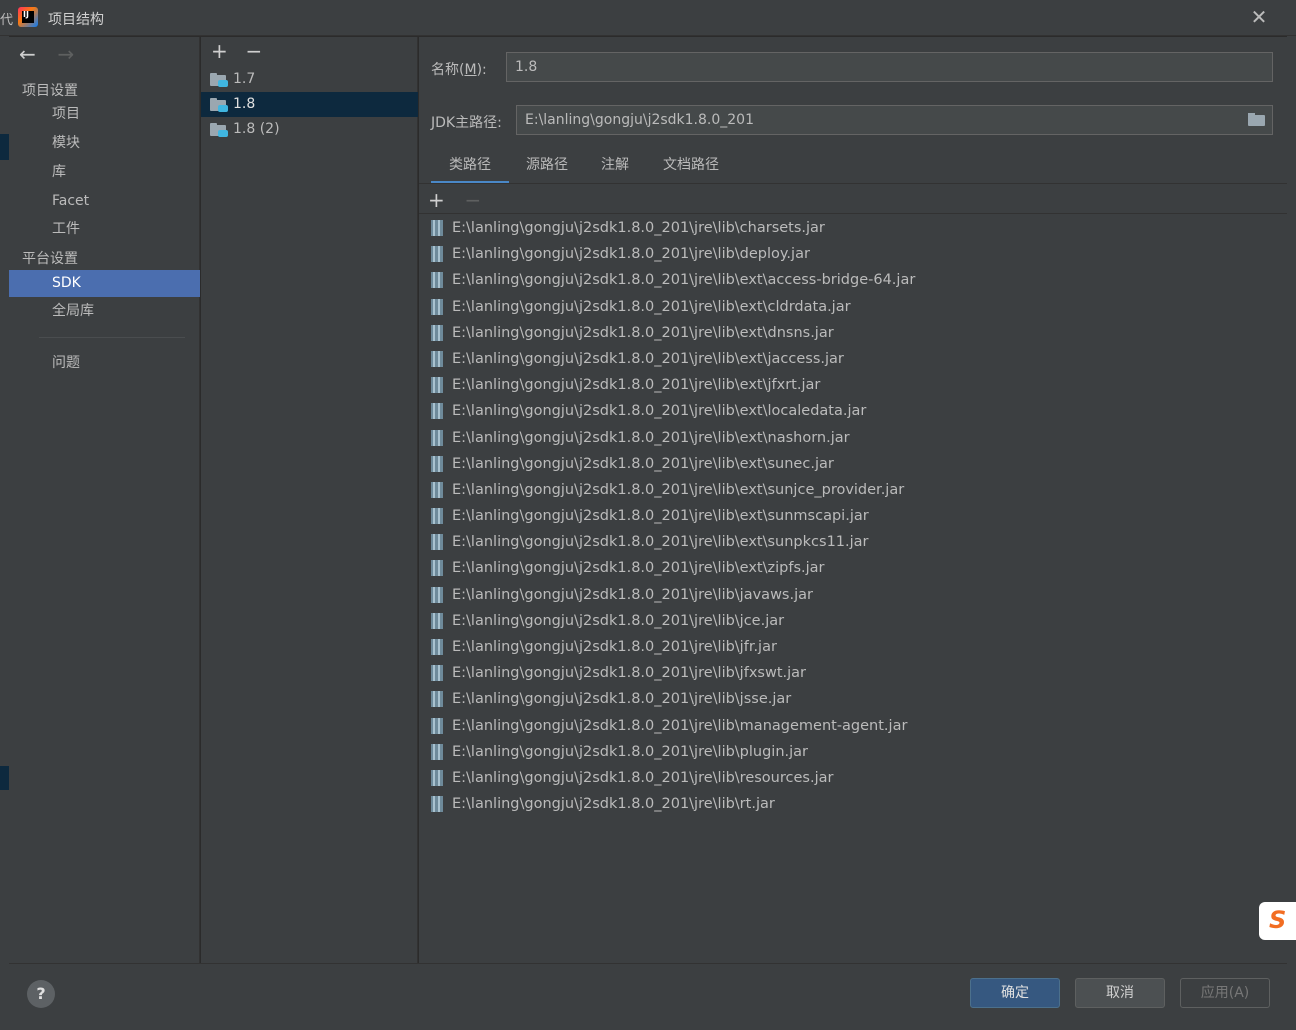 Image resolution: width=1296 pixels, height=1030 pixels. What do you see at coordinates (459, 70) in the screenshot?
I see `name-field-label: 名称(M):` at bounding box center [459, 70].